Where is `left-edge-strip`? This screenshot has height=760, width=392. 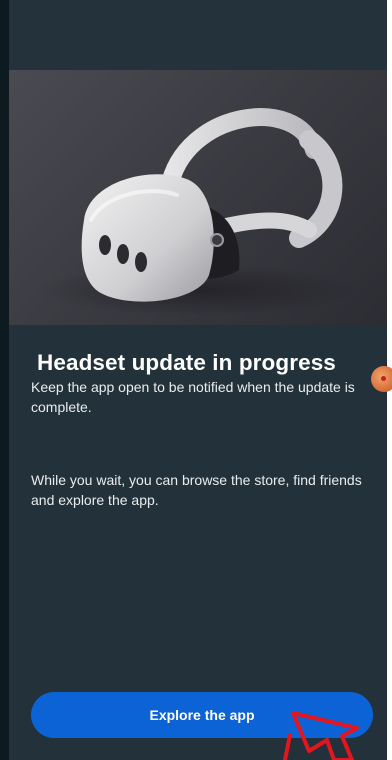
left-edge-strip is located at coordinates (4, 380).